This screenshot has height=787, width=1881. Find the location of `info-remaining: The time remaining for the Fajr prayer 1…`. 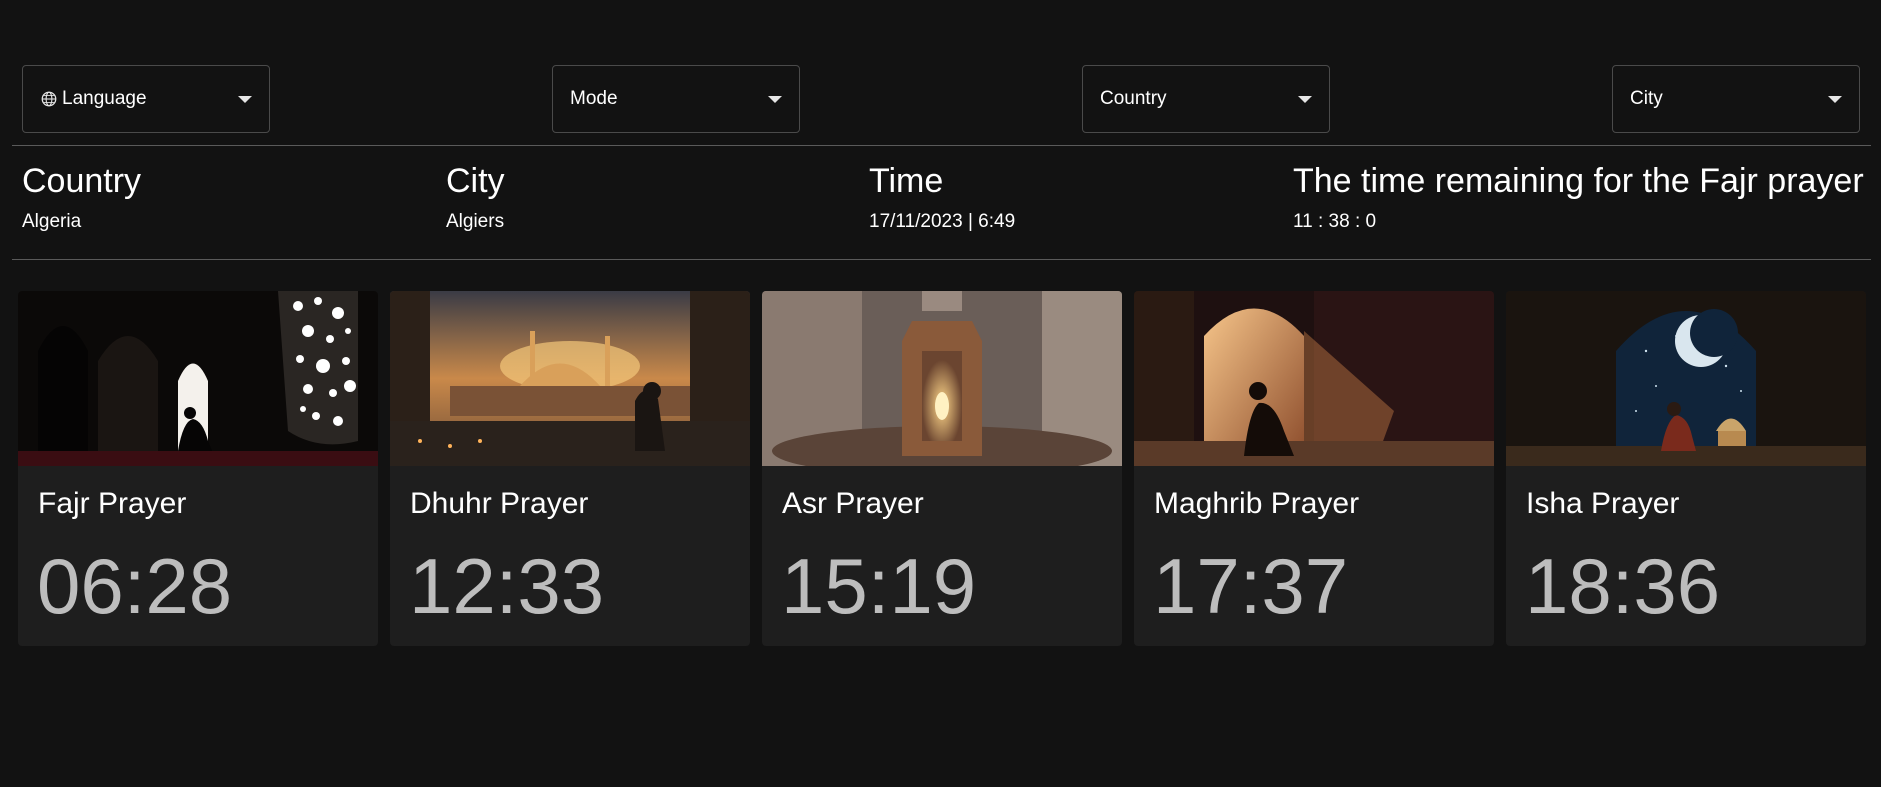

info-remaining: The time remaining for the Fajr prayer 1… is located at coordinates (1578, 197).